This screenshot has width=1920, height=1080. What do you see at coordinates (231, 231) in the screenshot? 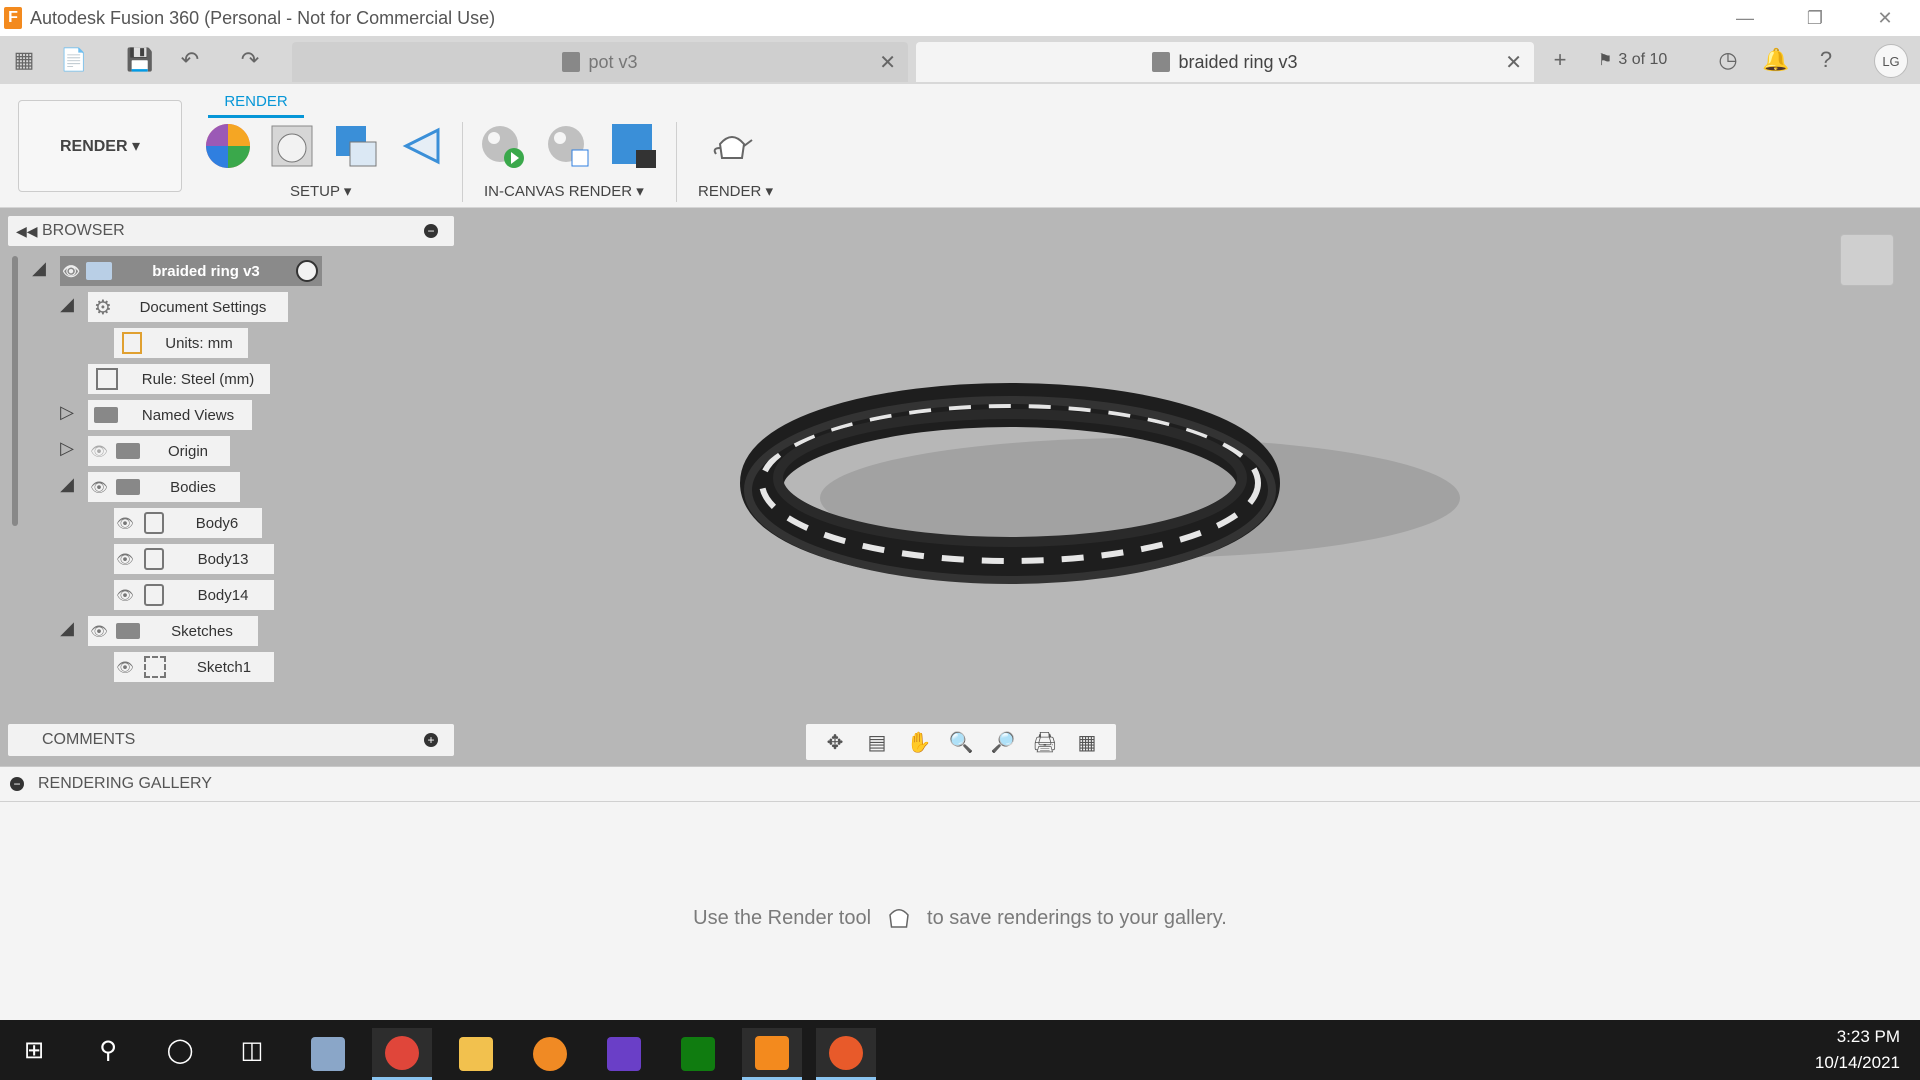
I see `browser-panel-header: ◀◀ BROWSER −` at bounding box center [231, 231].